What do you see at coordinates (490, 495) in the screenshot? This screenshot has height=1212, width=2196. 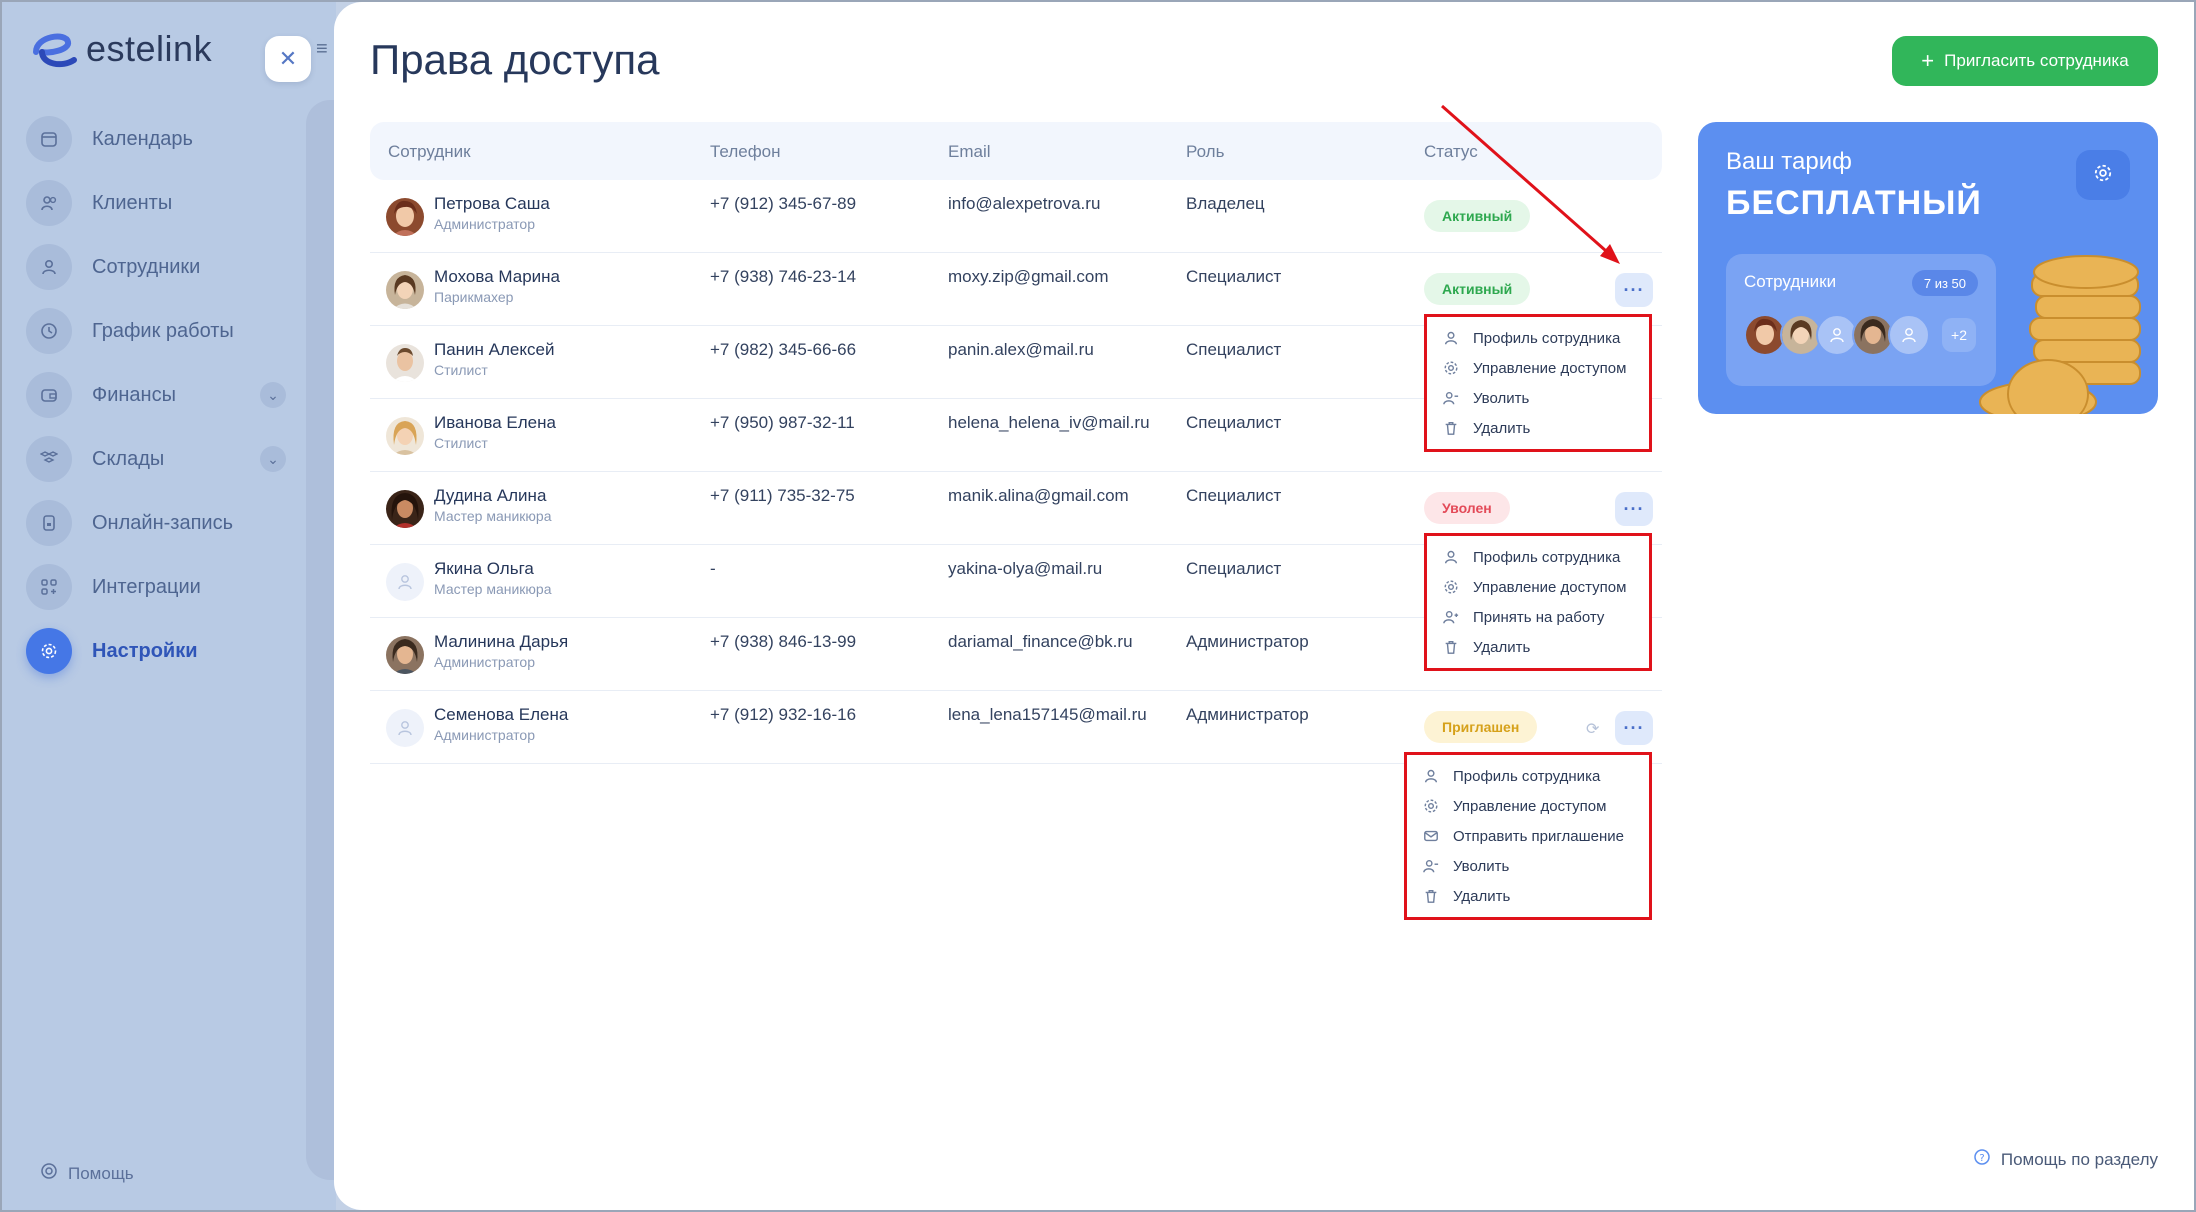 I see `employee-name: Дудина Алина` at bounding box center [490, 495].